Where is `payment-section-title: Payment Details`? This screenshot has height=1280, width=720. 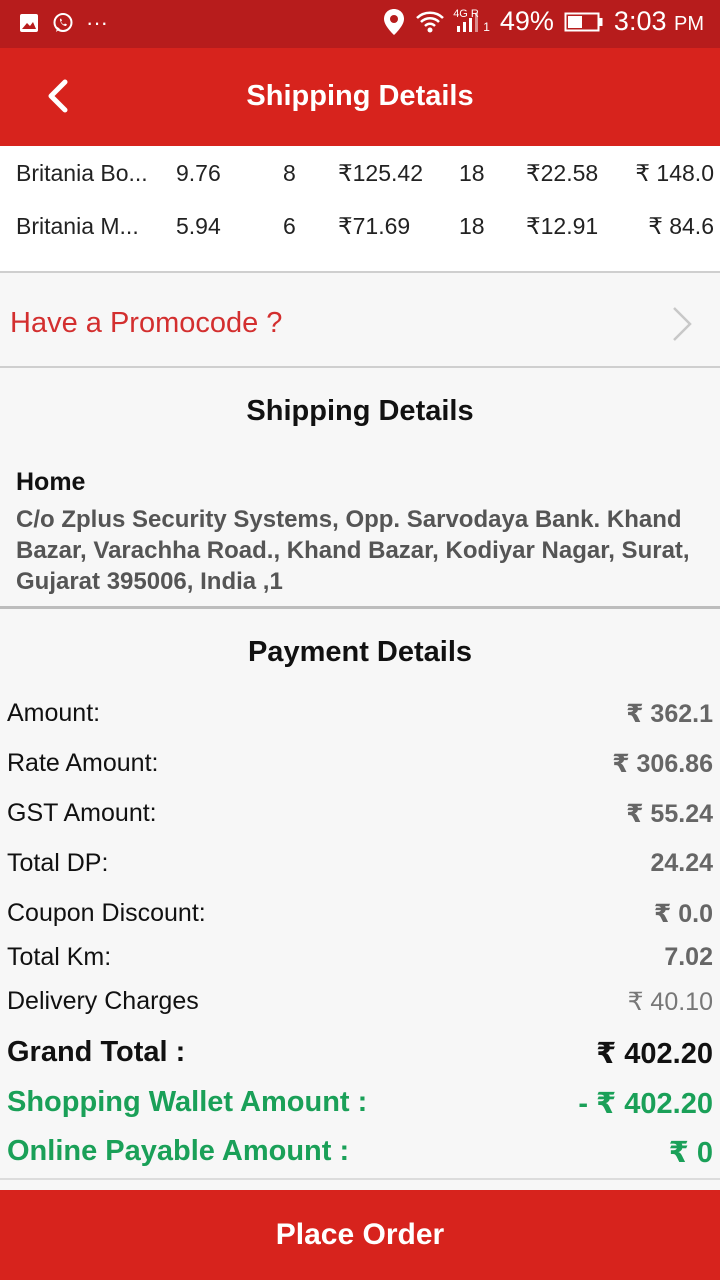 payment-section-title: Payment Details is located at coordinates (360, 652).